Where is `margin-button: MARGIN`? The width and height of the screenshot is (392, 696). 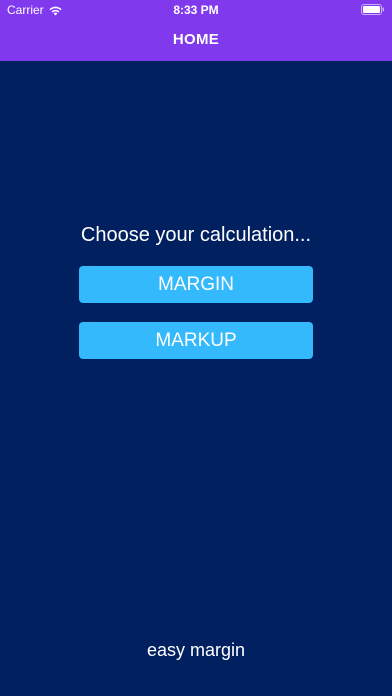 margin-button: MARGIN is located at coordinates (196, 284).